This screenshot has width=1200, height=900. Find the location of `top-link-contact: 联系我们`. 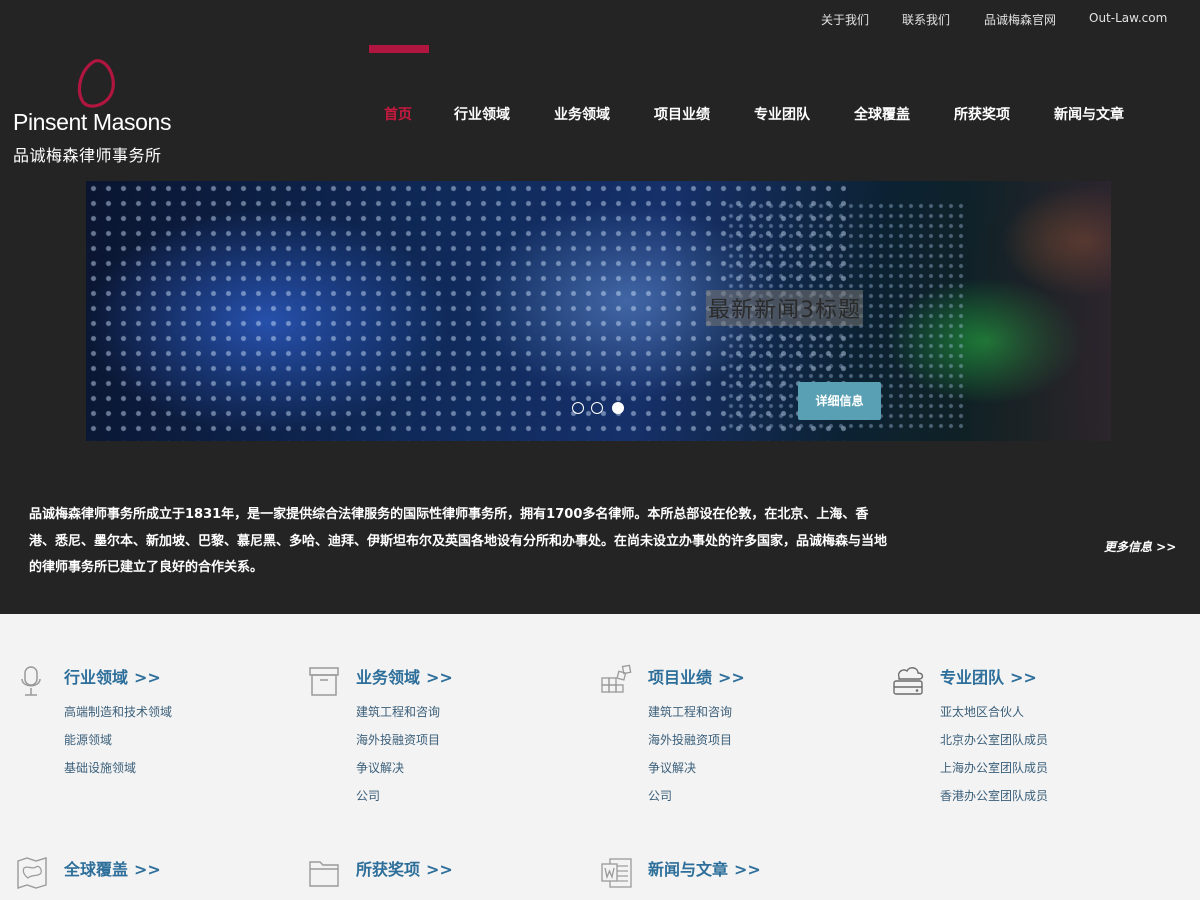

top-link-contact: 联系我们 is located at coordinates (926, 19).